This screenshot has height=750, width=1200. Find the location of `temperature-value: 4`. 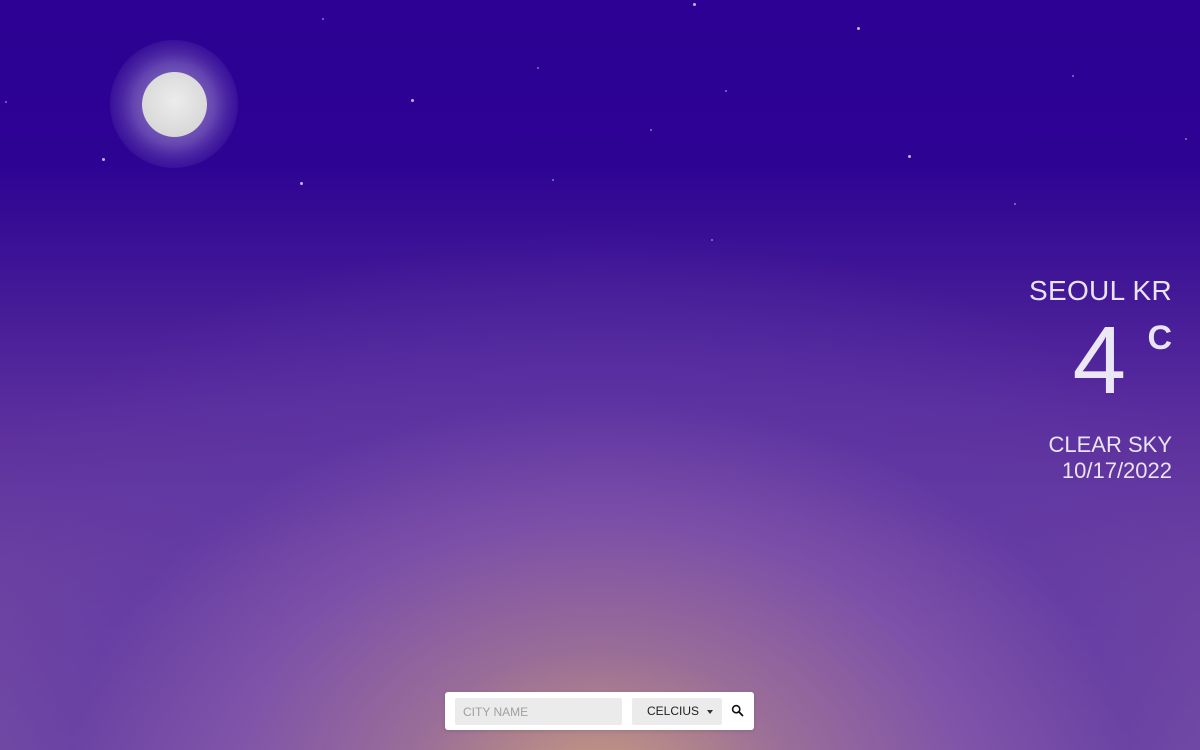

temperature-value: 4 is located at coordinates (1099, 360).